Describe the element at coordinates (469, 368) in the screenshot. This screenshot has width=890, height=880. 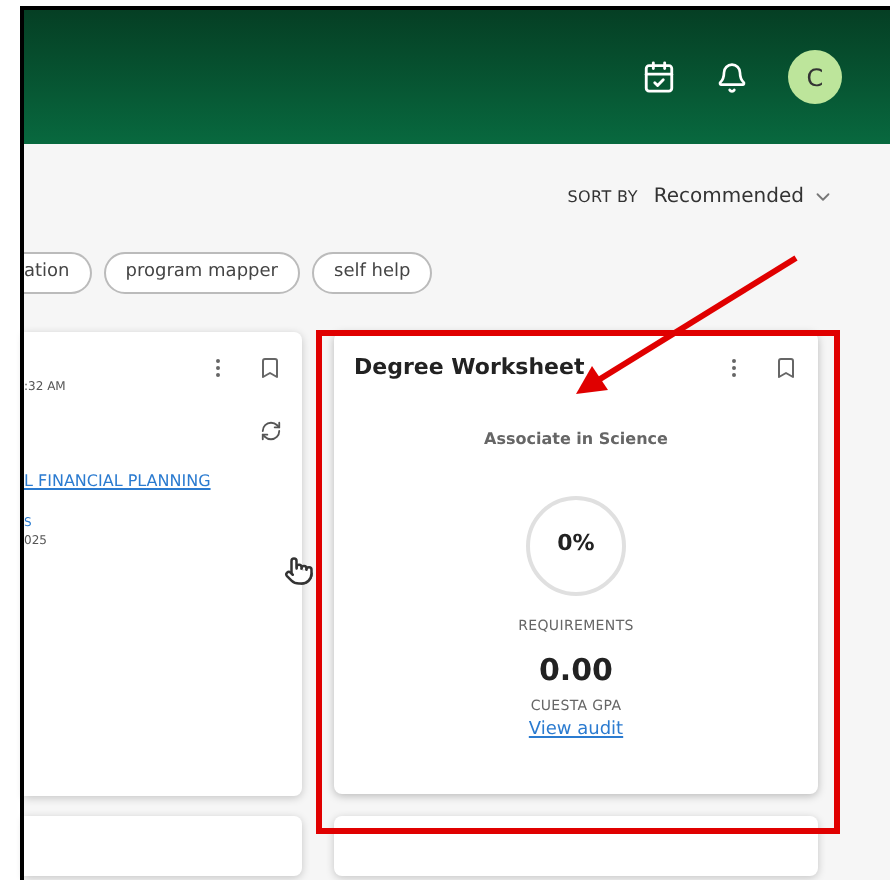
I see `card-title: Degree Worksheet` at that location.